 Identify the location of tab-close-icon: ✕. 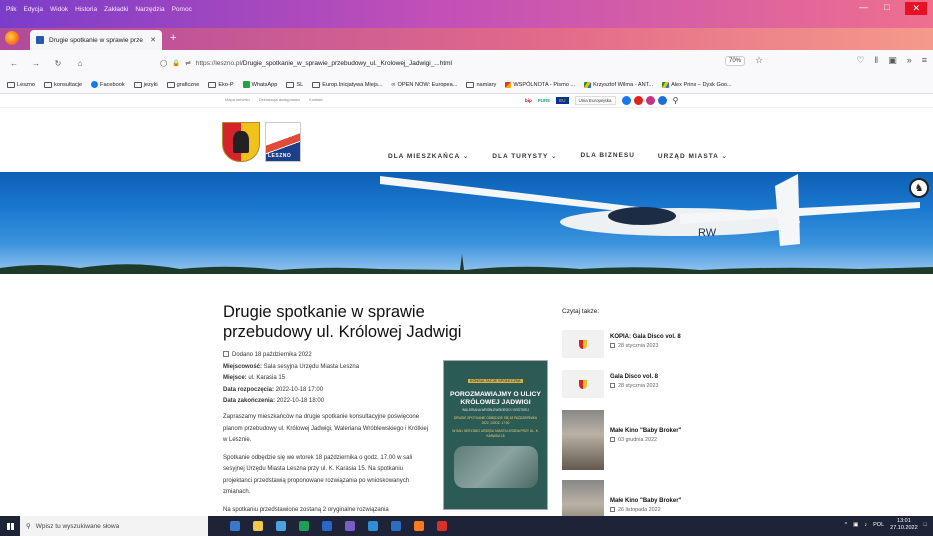
(153, 40).